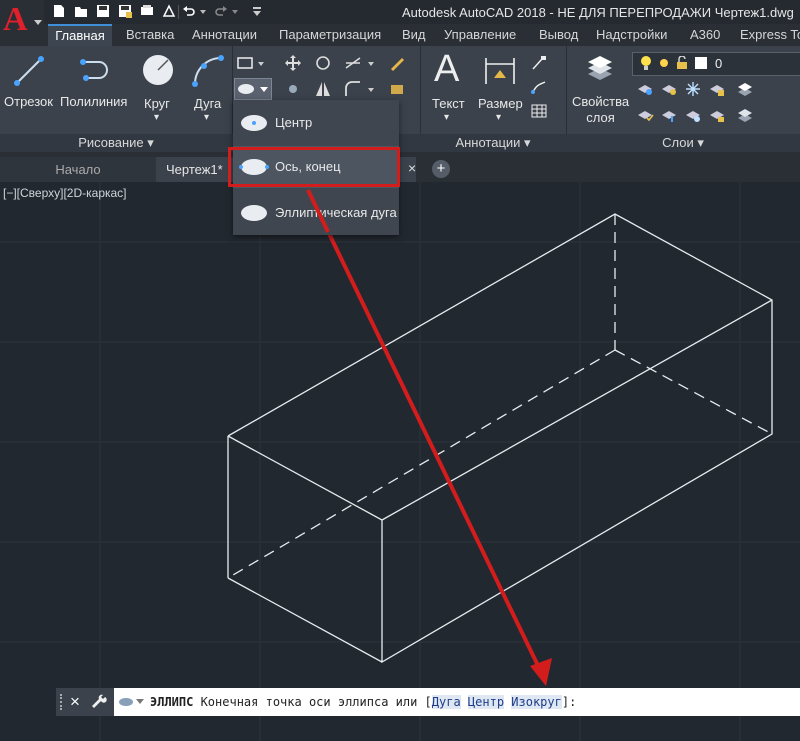 The height and width of the screenshot is (741, 800). I want to click on option-arc: Дуга, so click(446, 702).